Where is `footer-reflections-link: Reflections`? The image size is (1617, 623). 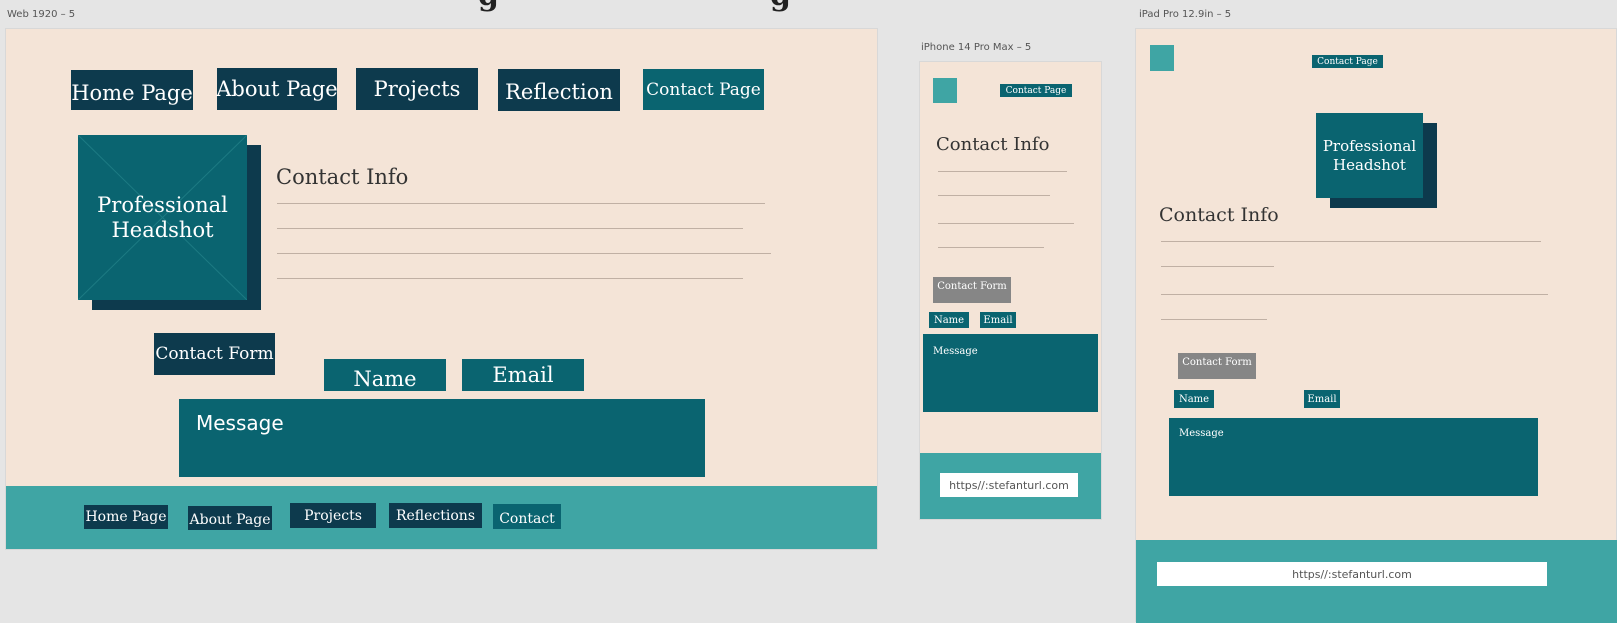
footer-reflections-link: Reflections is located at coordinates (435, 515).